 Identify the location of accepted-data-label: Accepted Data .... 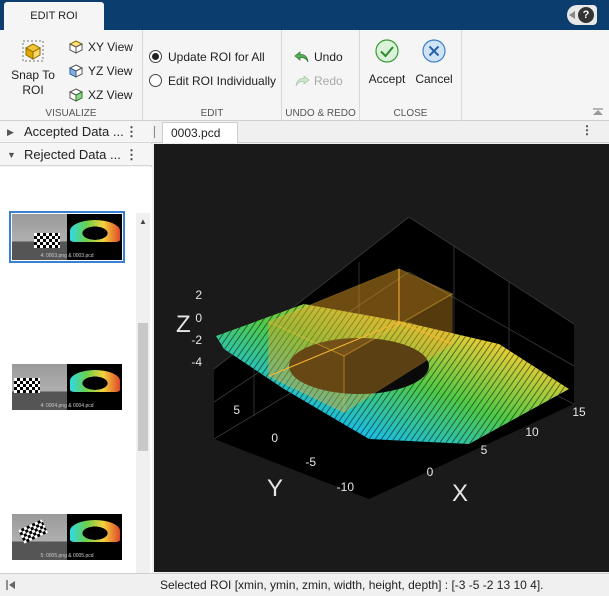
(74, 131).